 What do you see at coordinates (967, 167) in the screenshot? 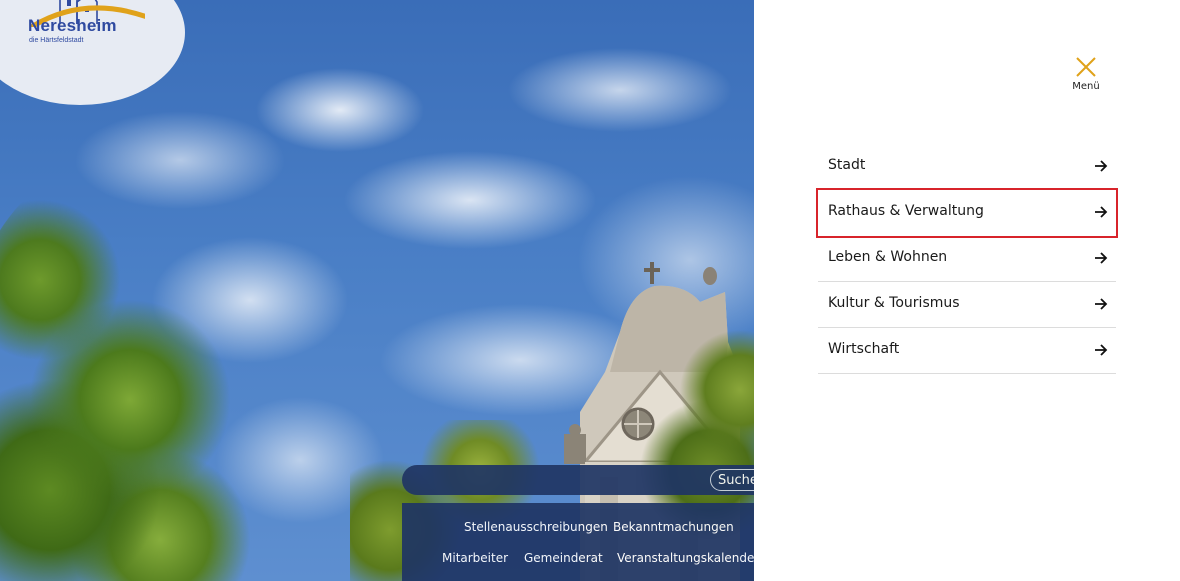
I see `nav-item-stadt: Stadt` at bounding box center [967, 167].